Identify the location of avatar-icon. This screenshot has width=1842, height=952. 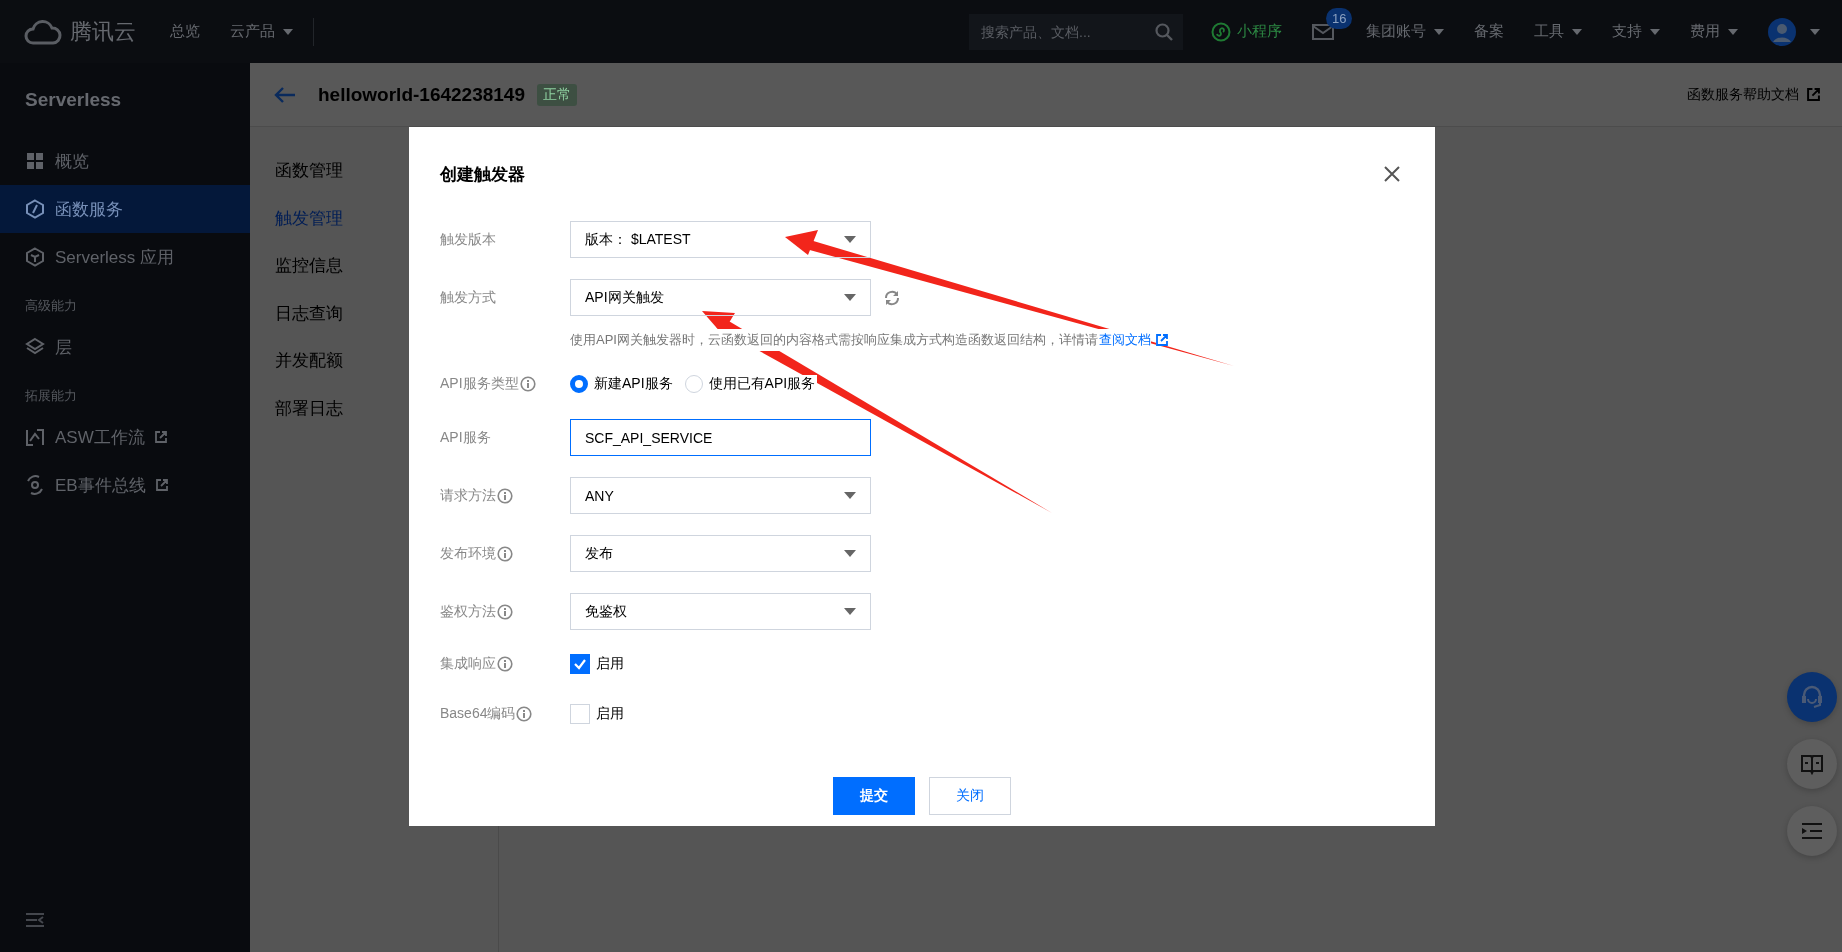
(1782, 31).